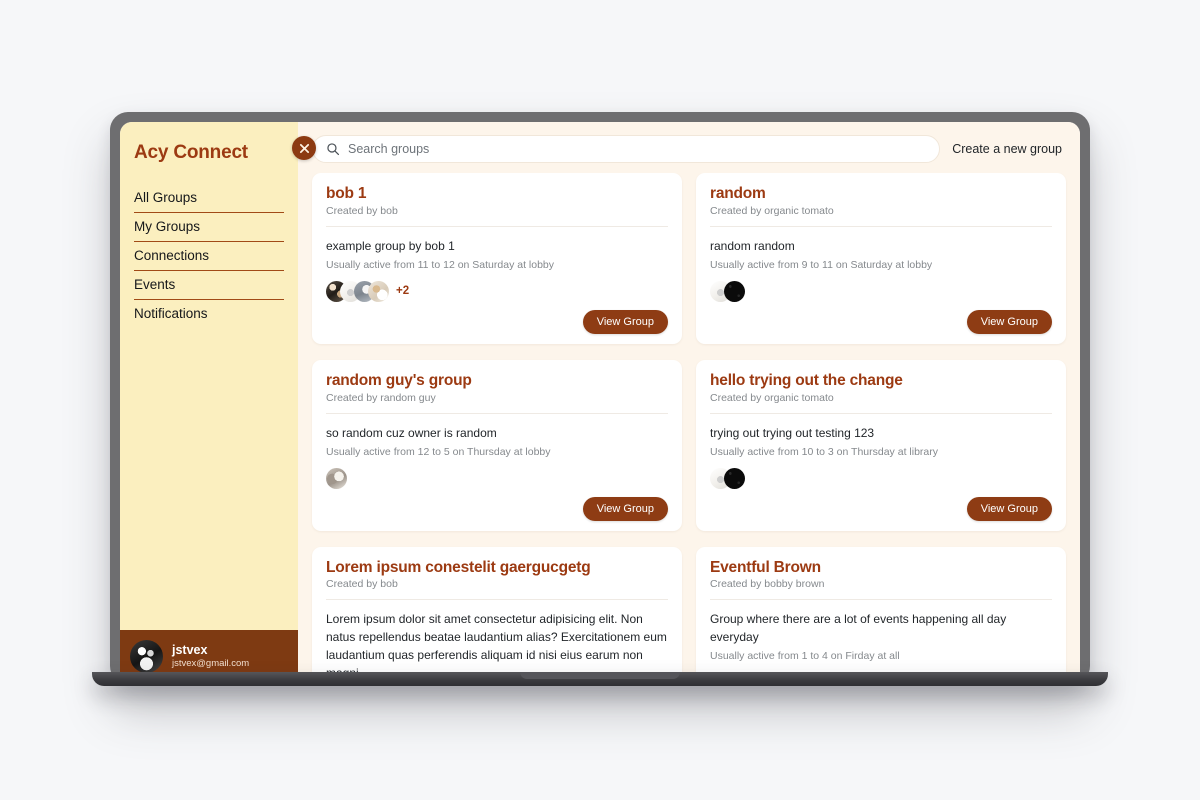 Image resolution: width=1200 pixels, height=800 pixels. I want to click on sidebar-item-all-groups: All Groups, so click(209, 198).